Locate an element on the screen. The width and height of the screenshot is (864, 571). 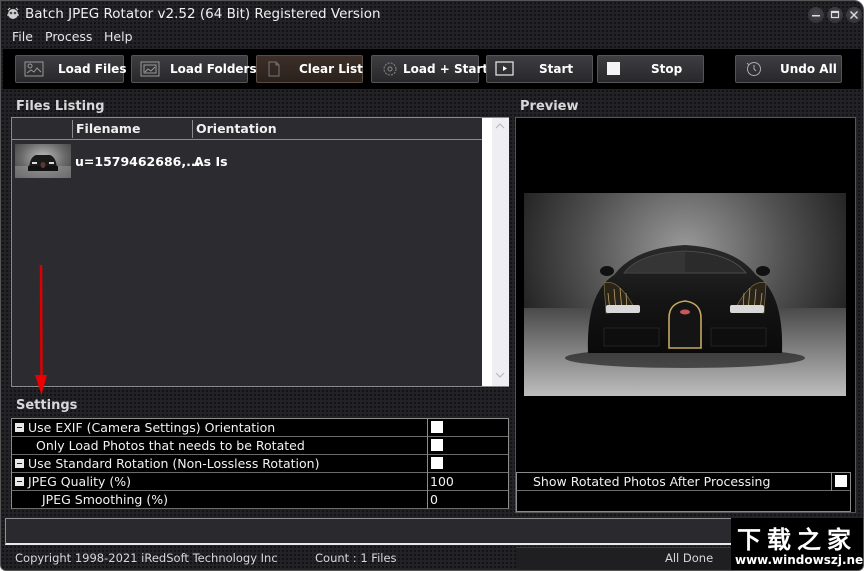
start-label: Start is located at coordinates (556, 69).